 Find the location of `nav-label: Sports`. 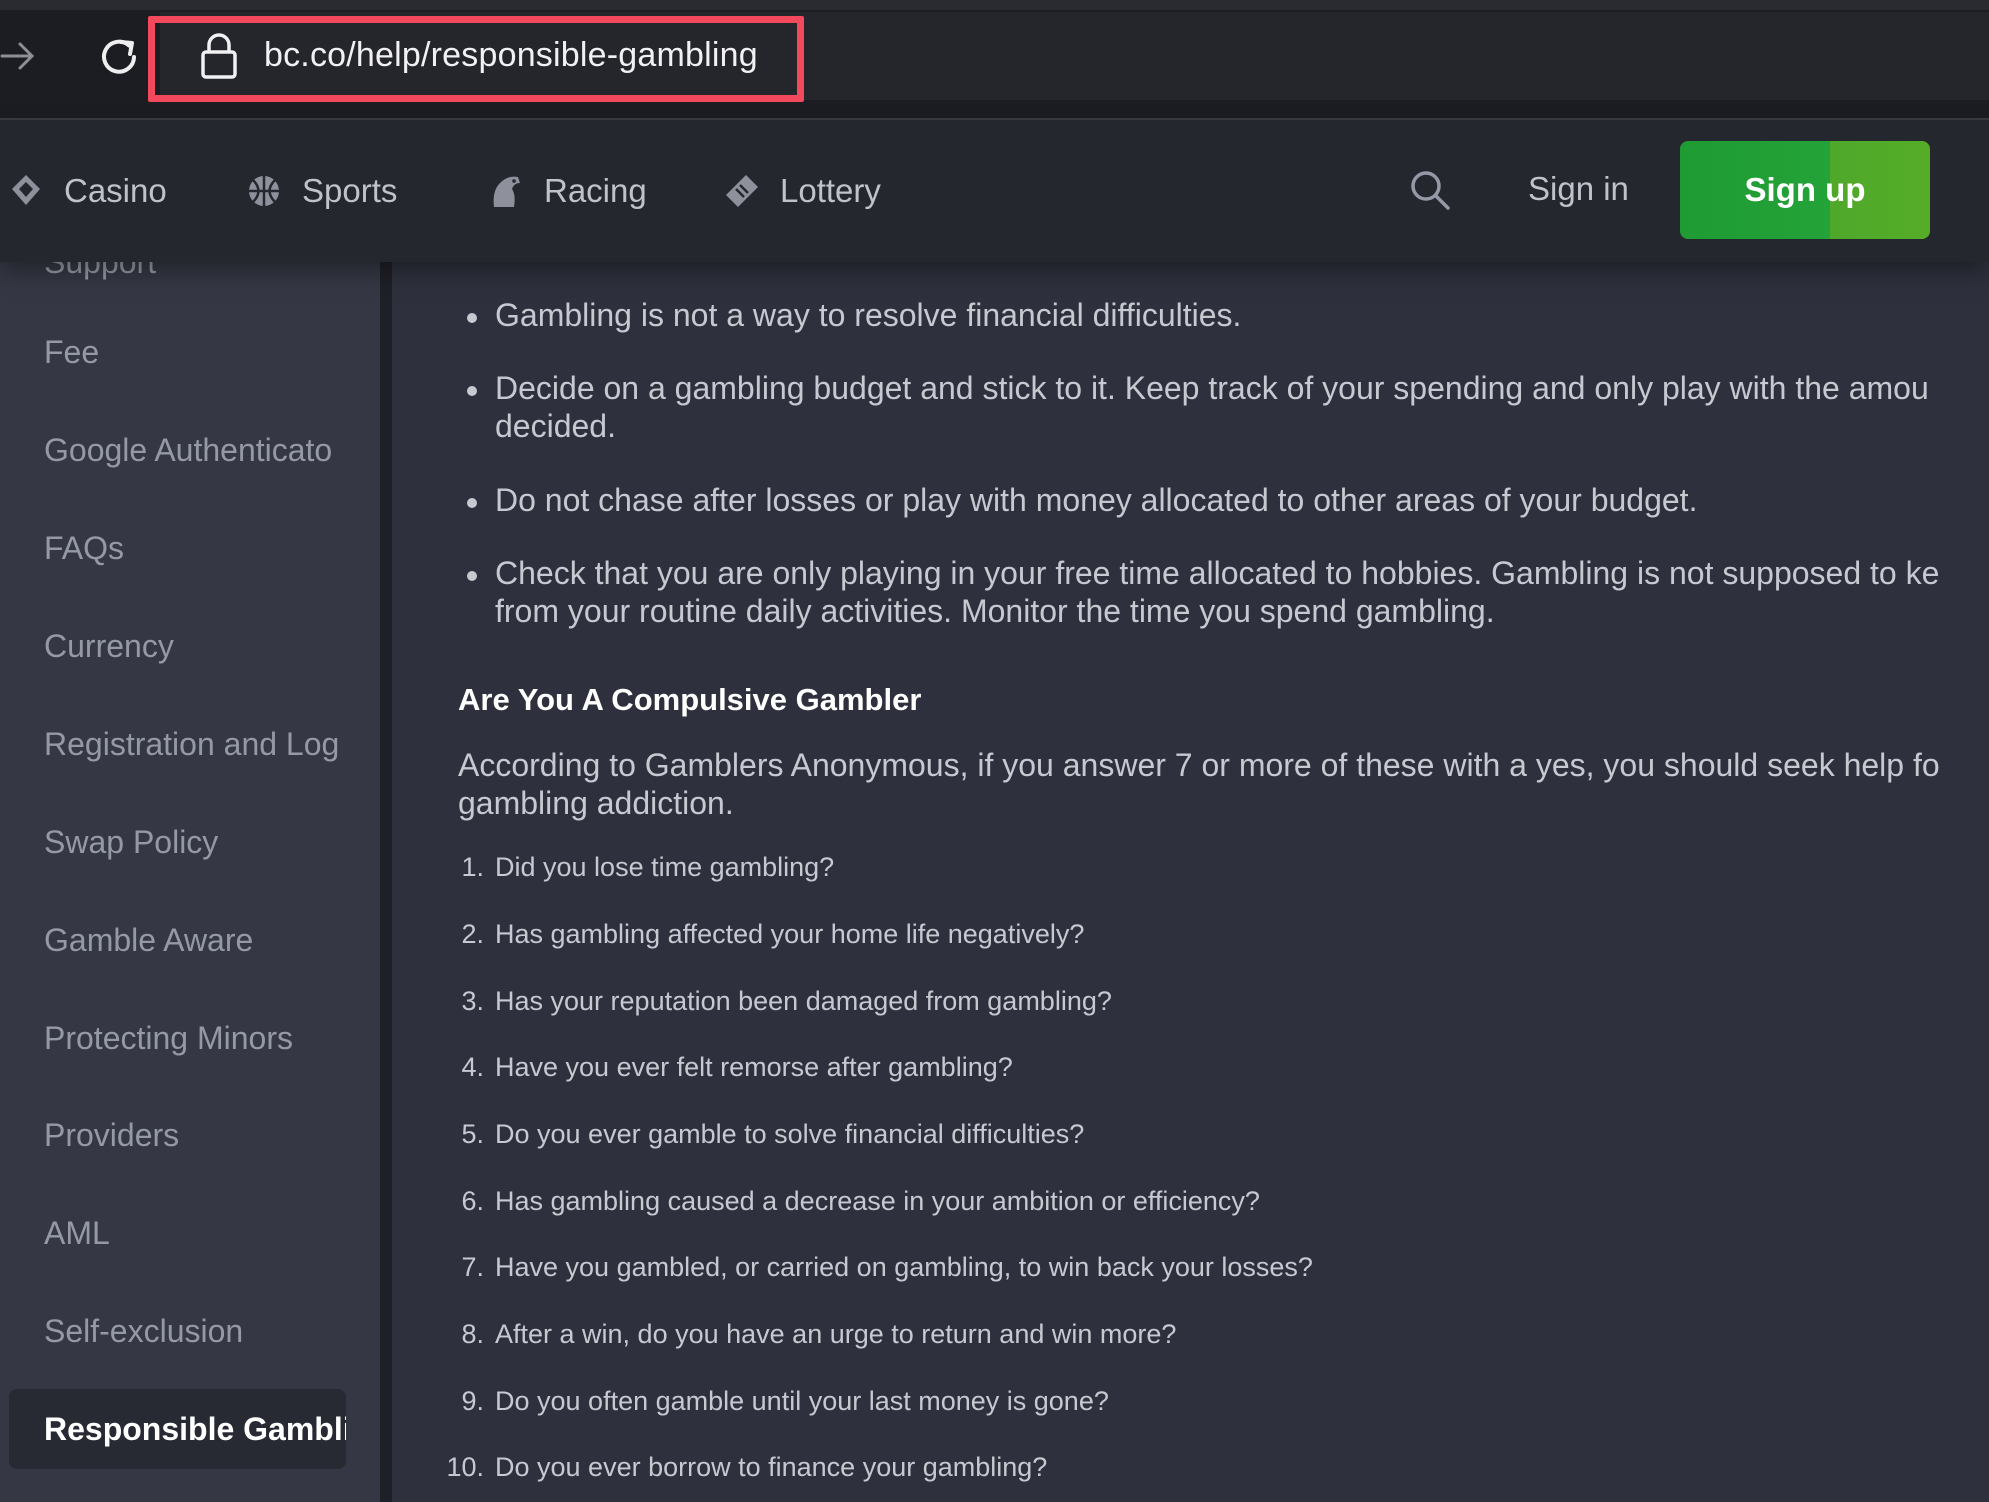

nav-label: Sports is located at coordinates (350, 190).